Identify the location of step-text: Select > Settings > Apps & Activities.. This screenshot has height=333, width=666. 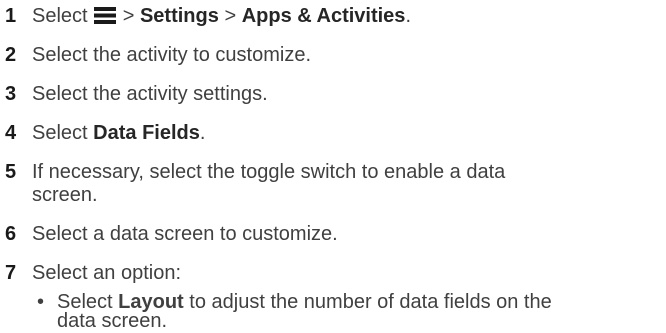
(221, 16).